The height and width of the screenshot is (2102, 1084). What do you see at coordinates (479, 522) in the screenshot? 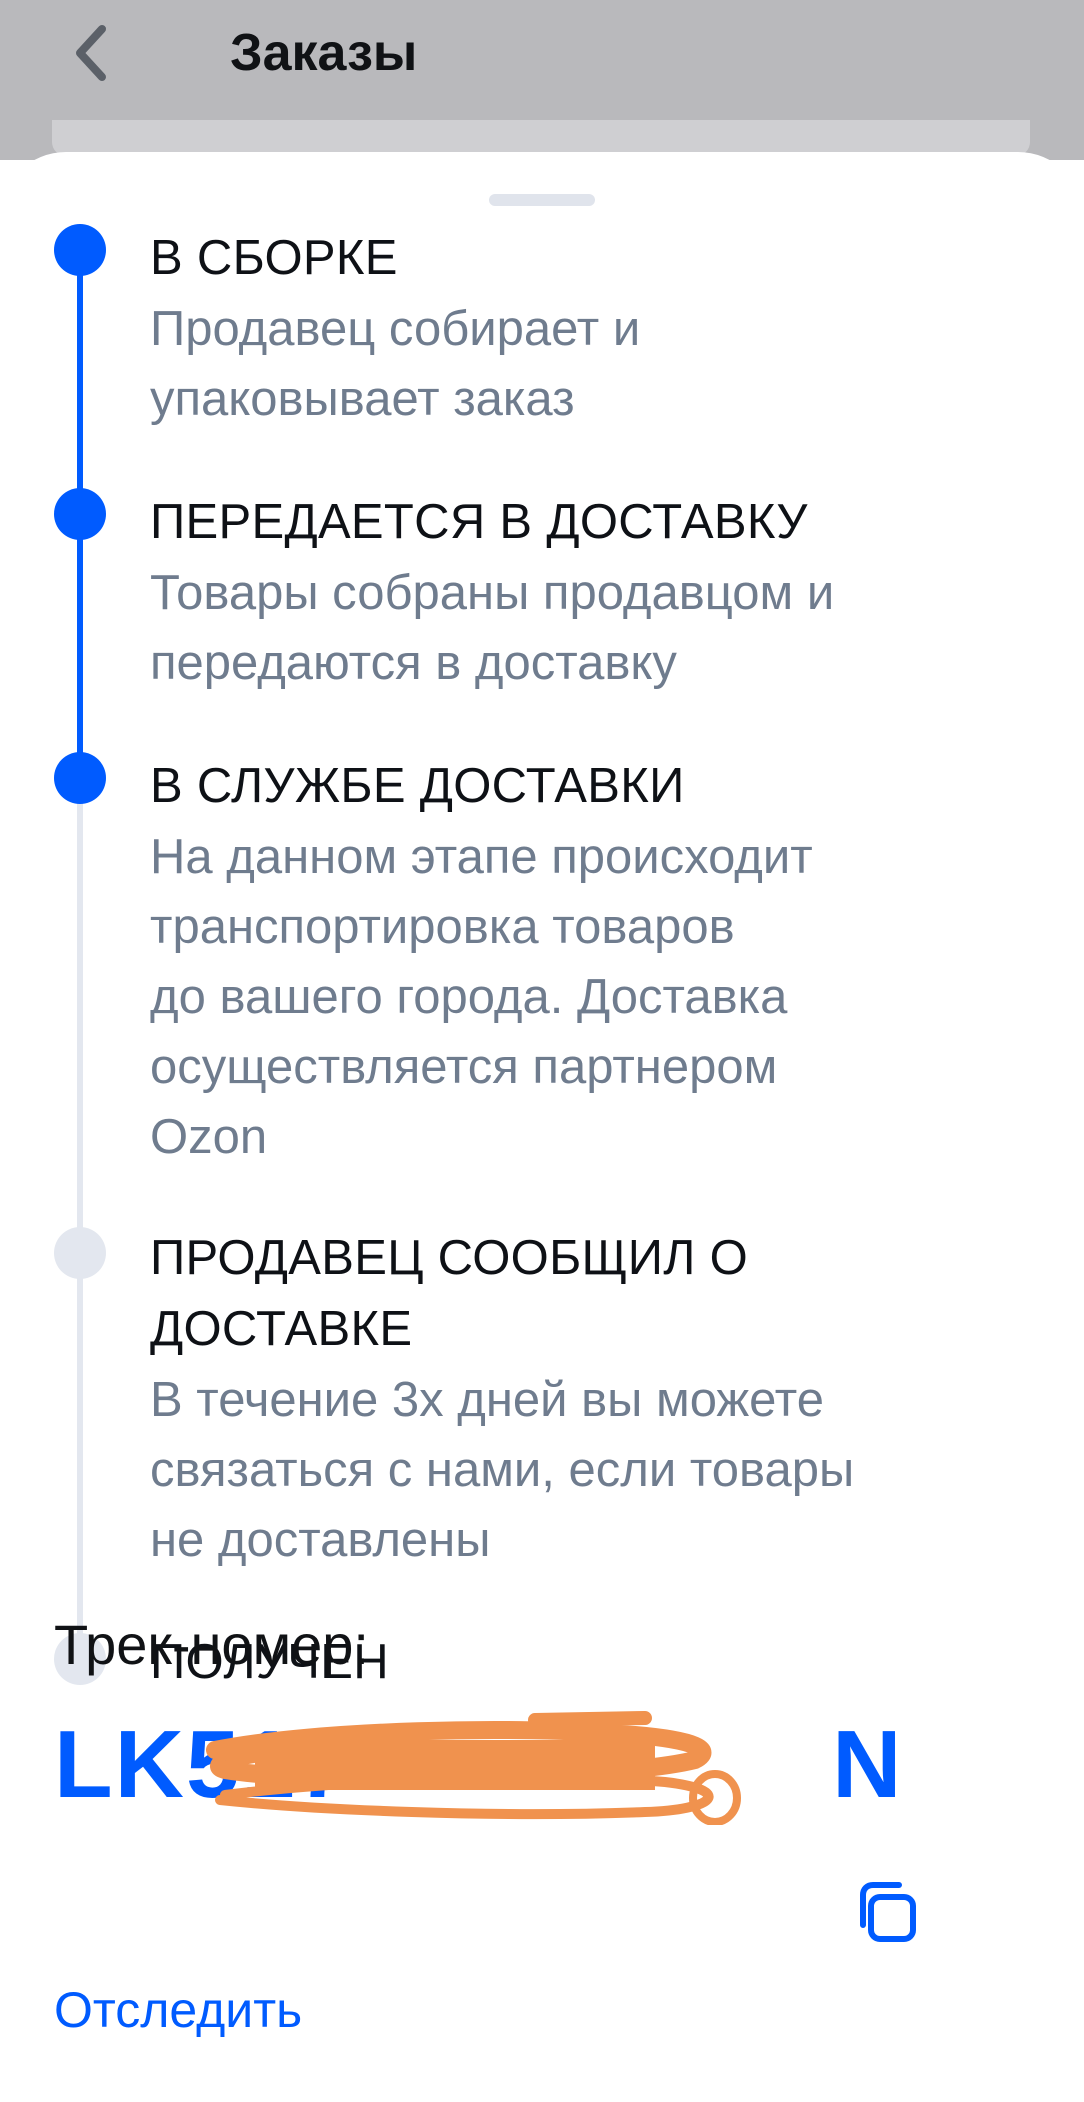
I see `step-title: ПЕРЕДАЕТСЯ В ДОСТАВКУ` at bounding box center [479, 522].